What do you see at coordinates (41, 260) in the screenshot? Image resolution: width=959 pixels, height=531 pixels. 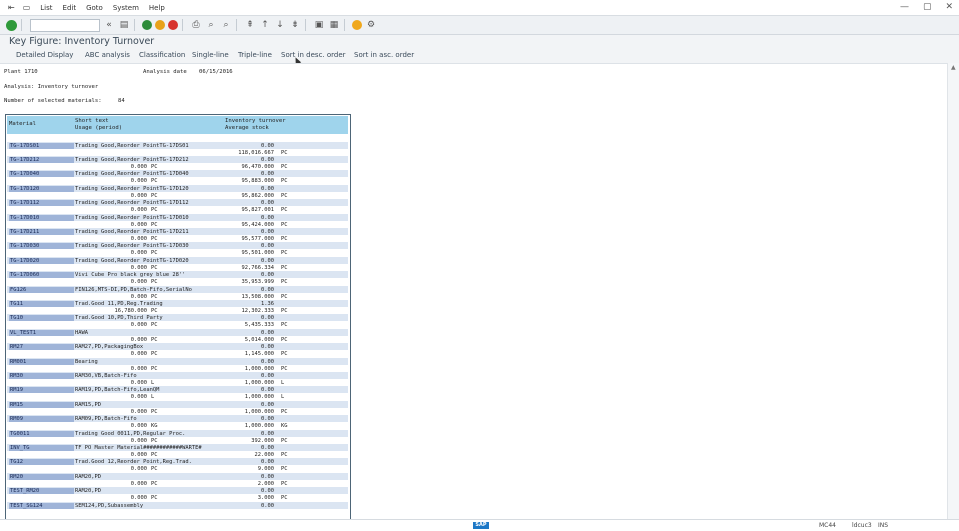 I see `material-cell: TG-17D020` at bounding box center [41, 260].